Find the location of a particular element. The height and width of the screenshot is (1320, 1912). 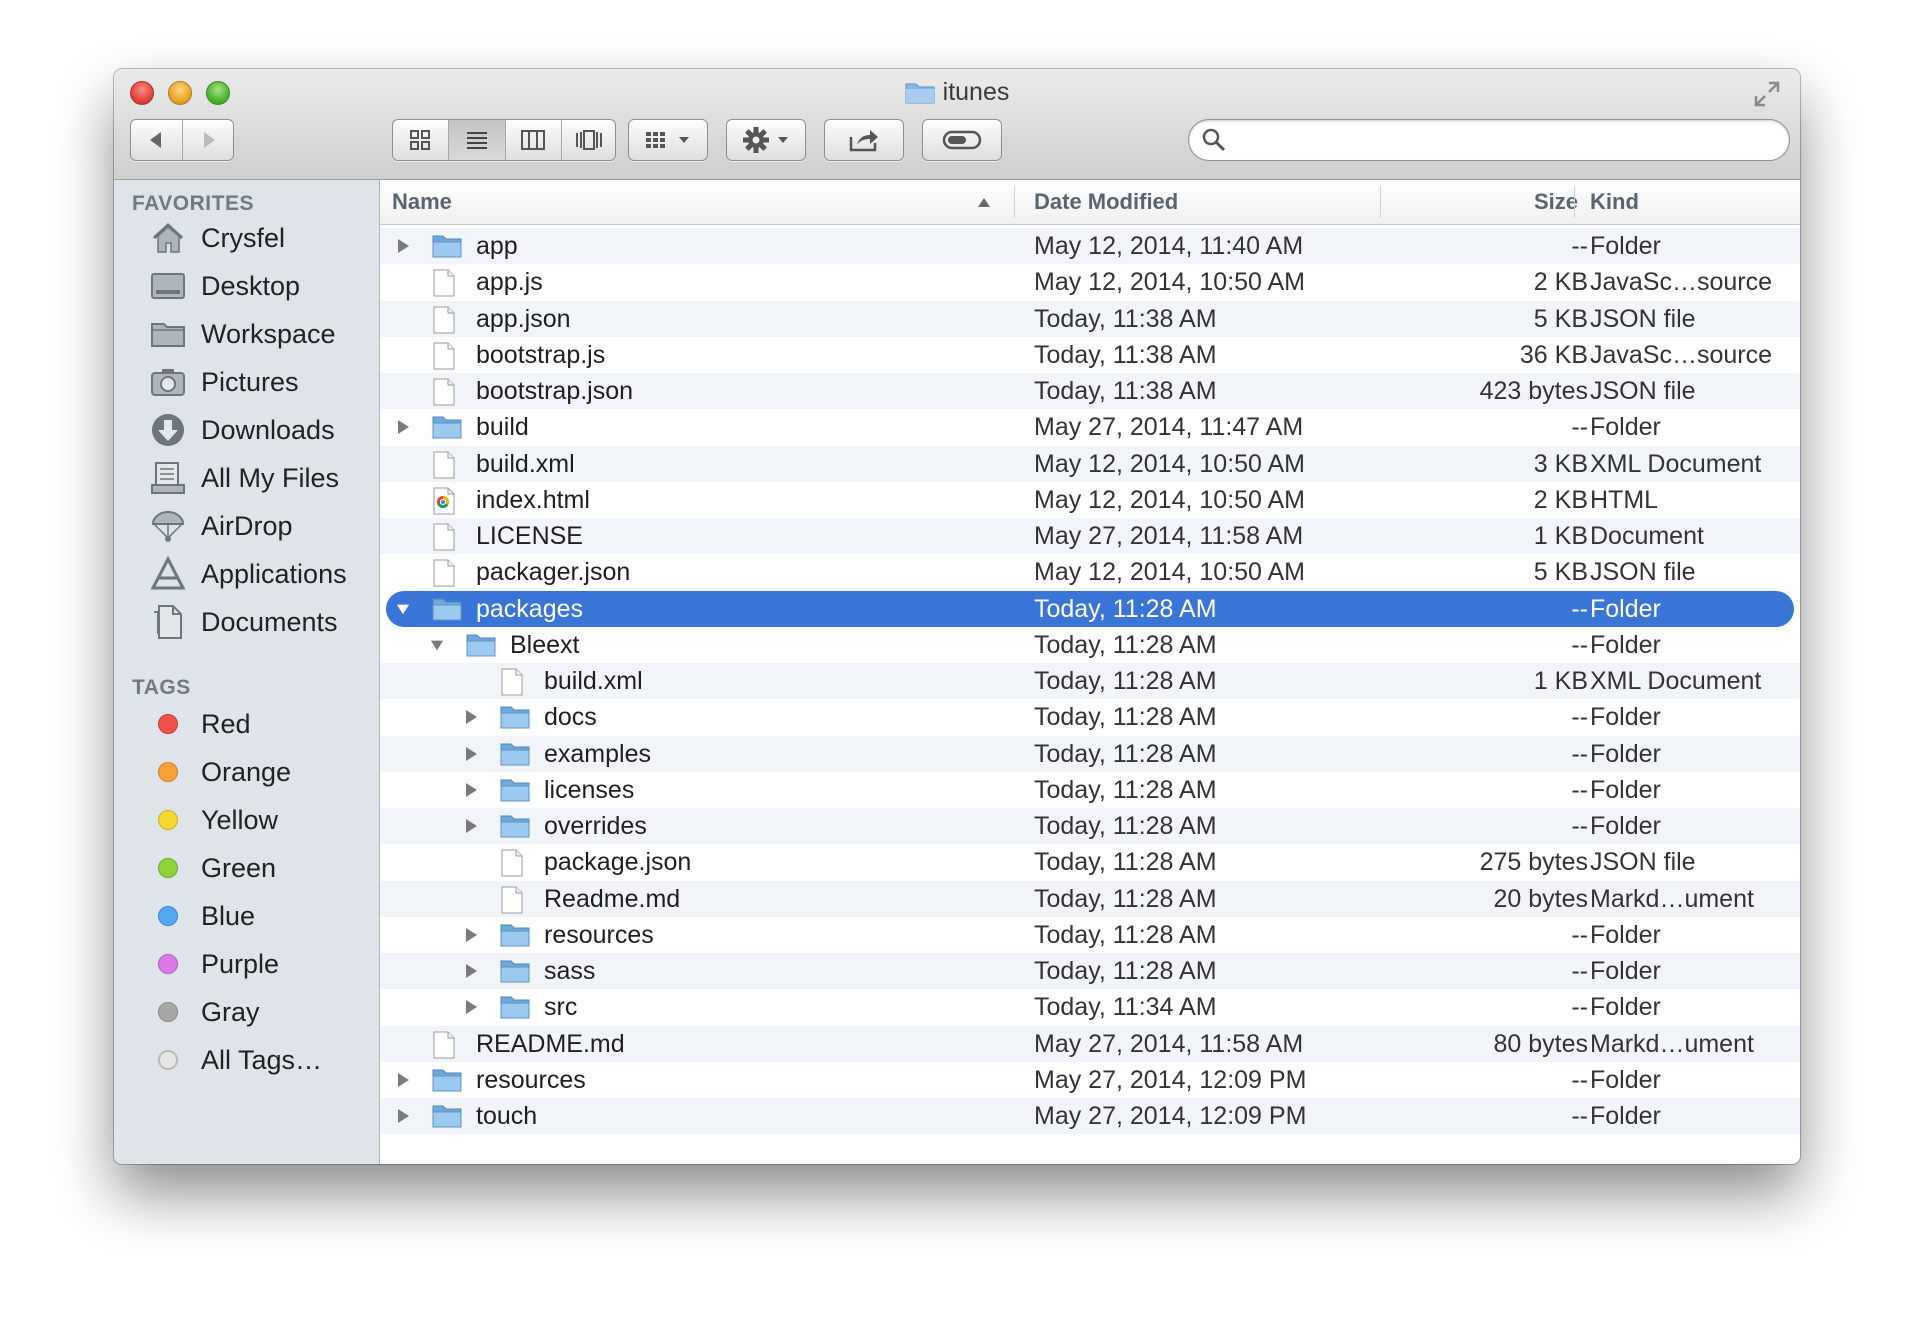

row-name: LICENSE is located at coordinates (529, 536).